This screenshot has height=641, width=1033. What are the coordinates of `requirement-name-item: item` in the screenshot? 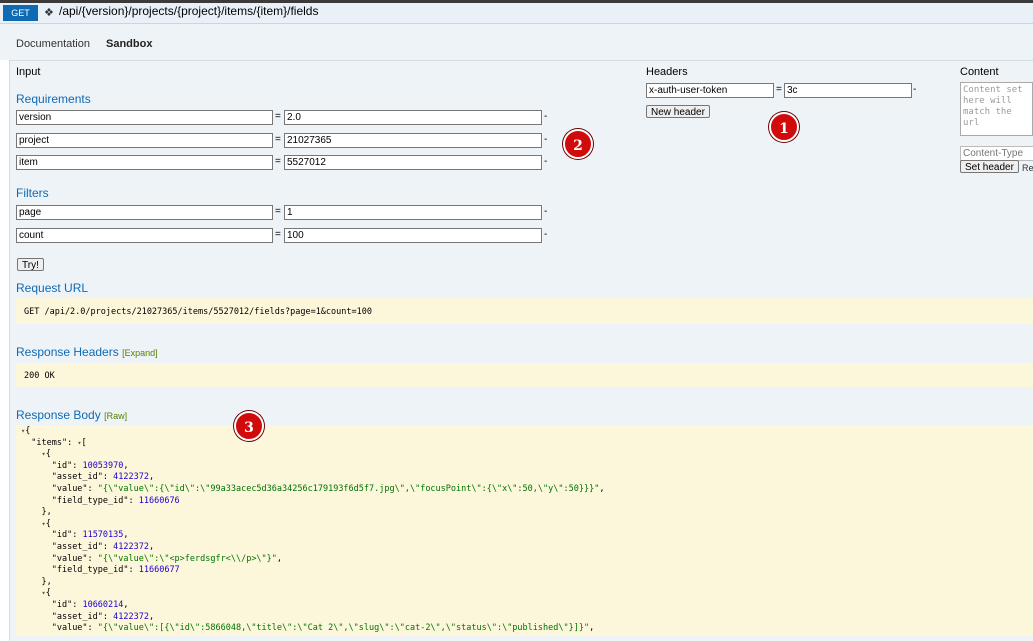 It's located at (144, 162).